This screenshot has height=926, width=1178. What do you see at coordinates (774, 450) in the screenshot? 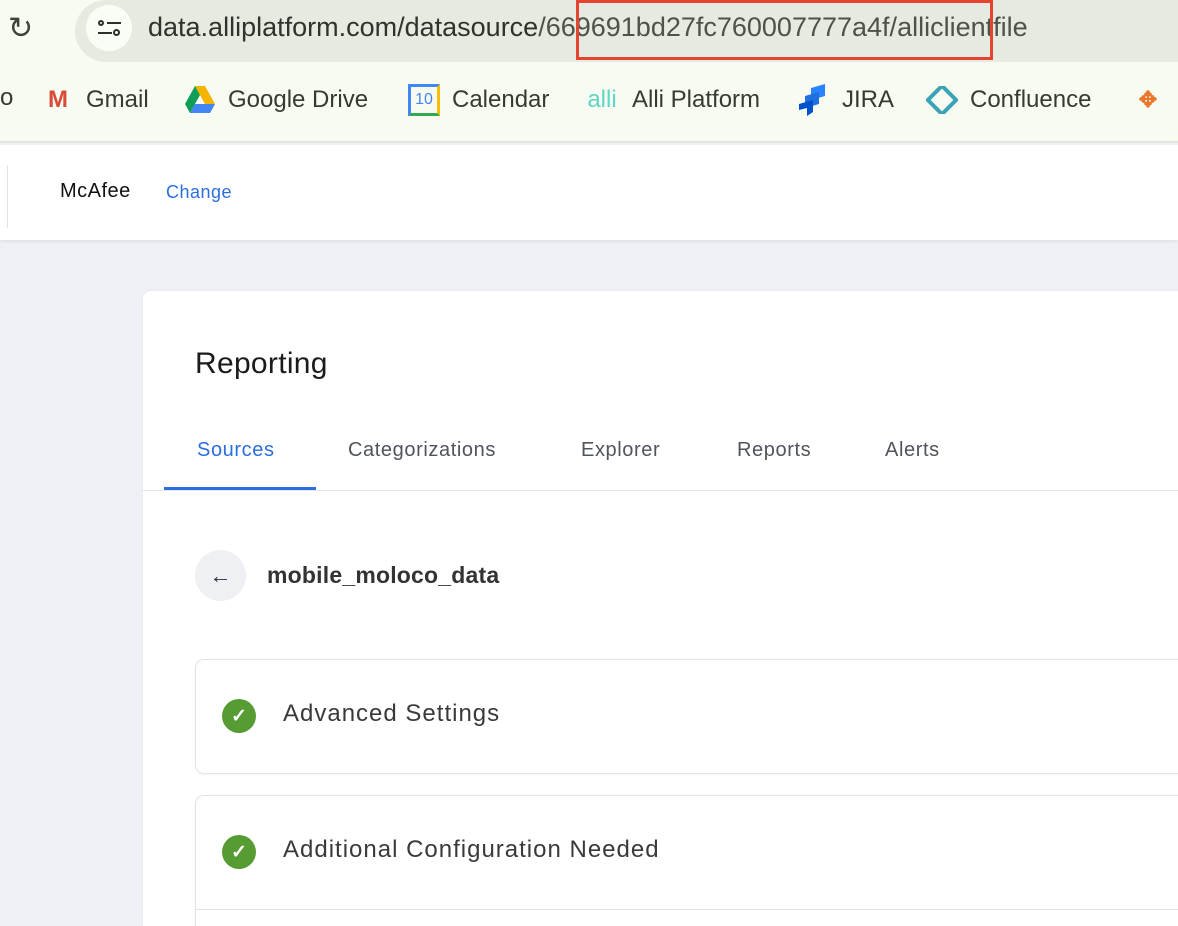
I see `tab-reports: Reports` at bounding box center [774, 450].